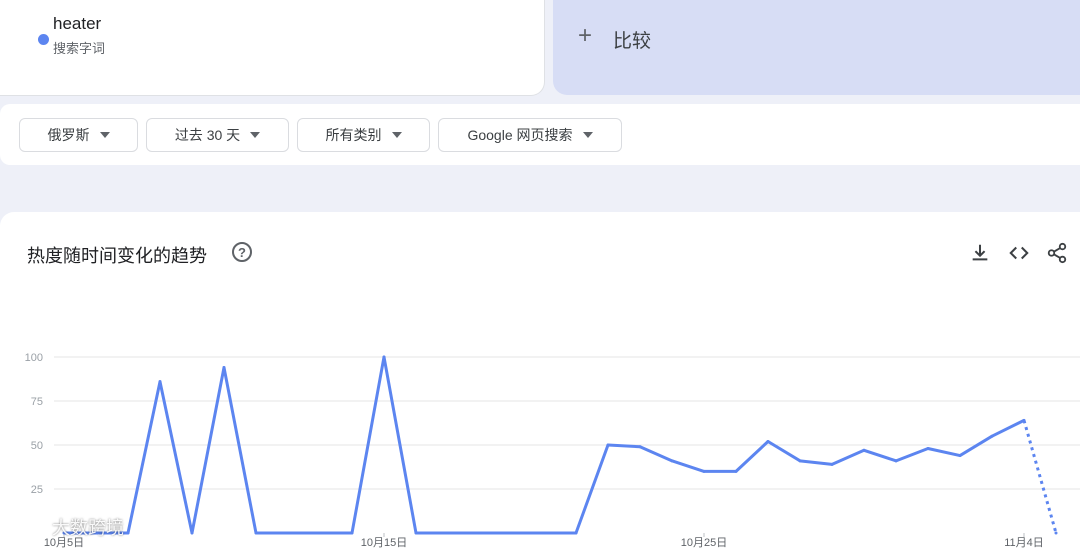  Describe the element at coordinates (384, 542) in the screenshot. I see `x-tick-label: 10月15日` at that location.